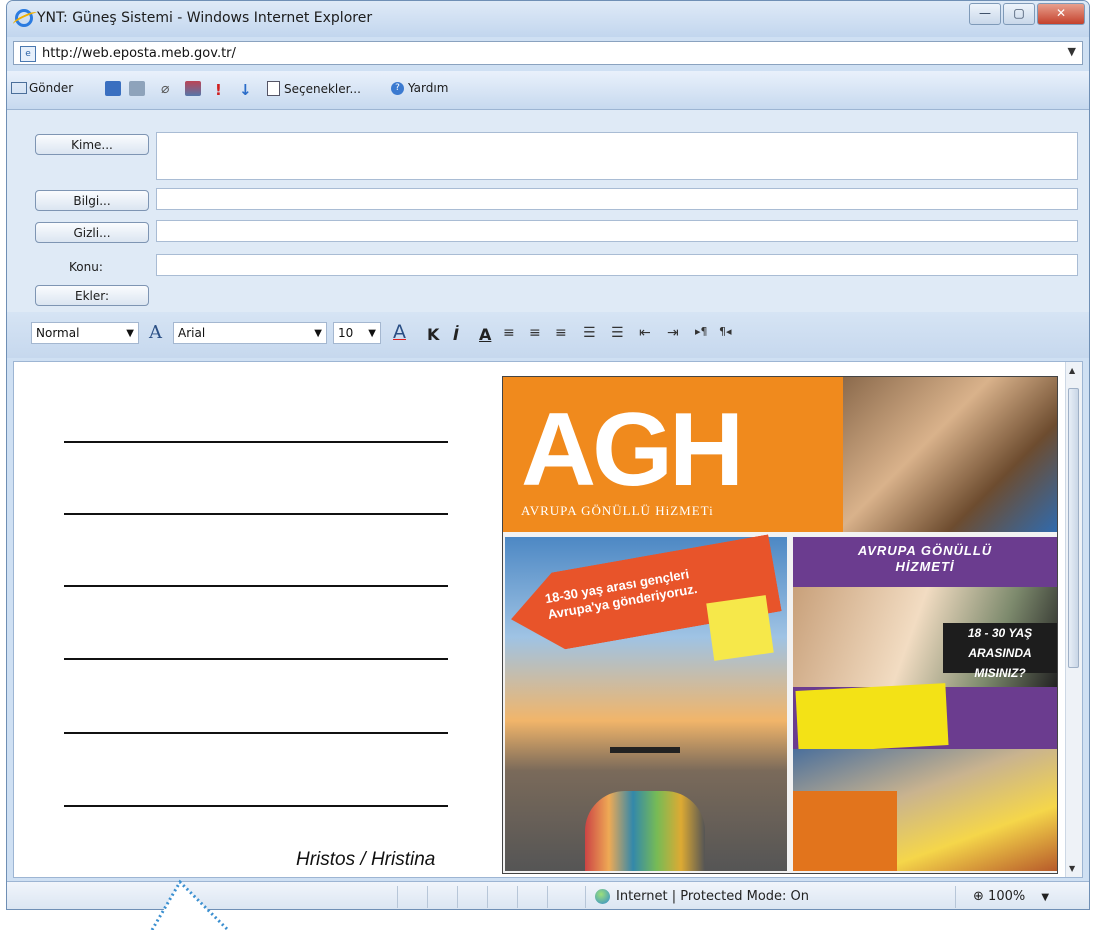  What do you see at coordinates (250, 333) in the screenshot?
I see `font-select: Arial ▼` at bounding box center [250, 333].